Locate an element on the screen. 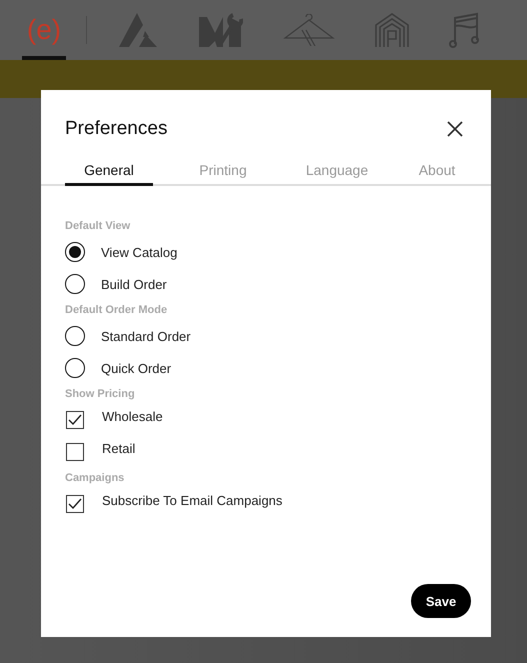  section-label: Default View is located at coordinates (98, 227).